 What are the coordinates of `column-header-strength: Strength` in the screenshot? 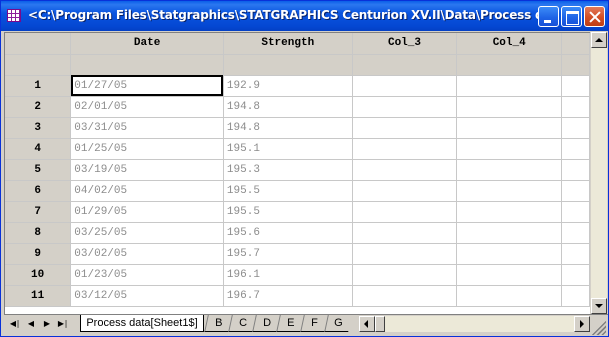 It's located at (288, 44).